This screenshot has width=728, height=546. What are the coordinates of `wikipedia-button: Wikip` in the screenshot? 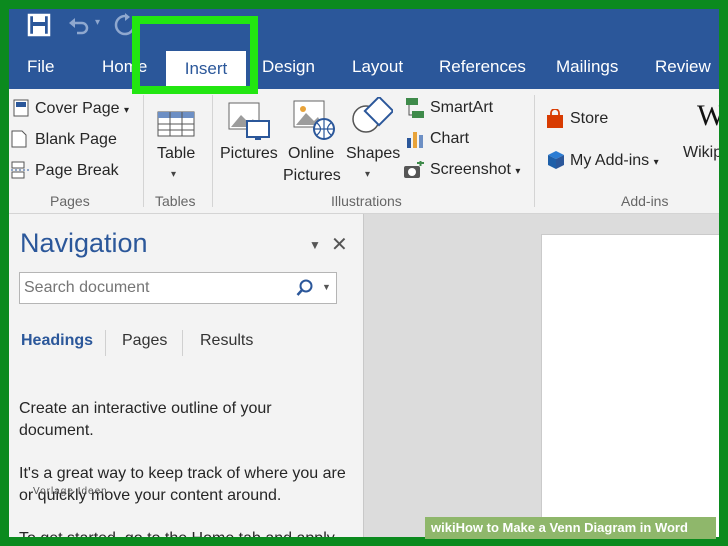 It's located at (701, 153).